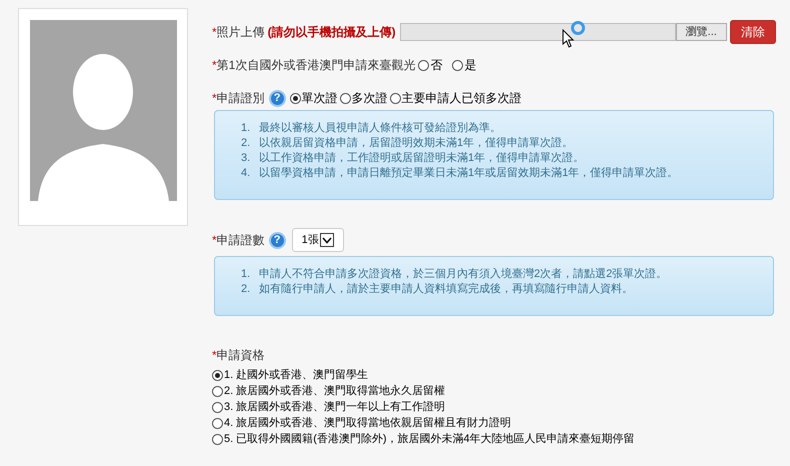 The image size is (790, 466). What do you see at coordinates (103, 110) in the screenshot?
I see `avatar-placeholder-icon` at bounding box center [103, 110].